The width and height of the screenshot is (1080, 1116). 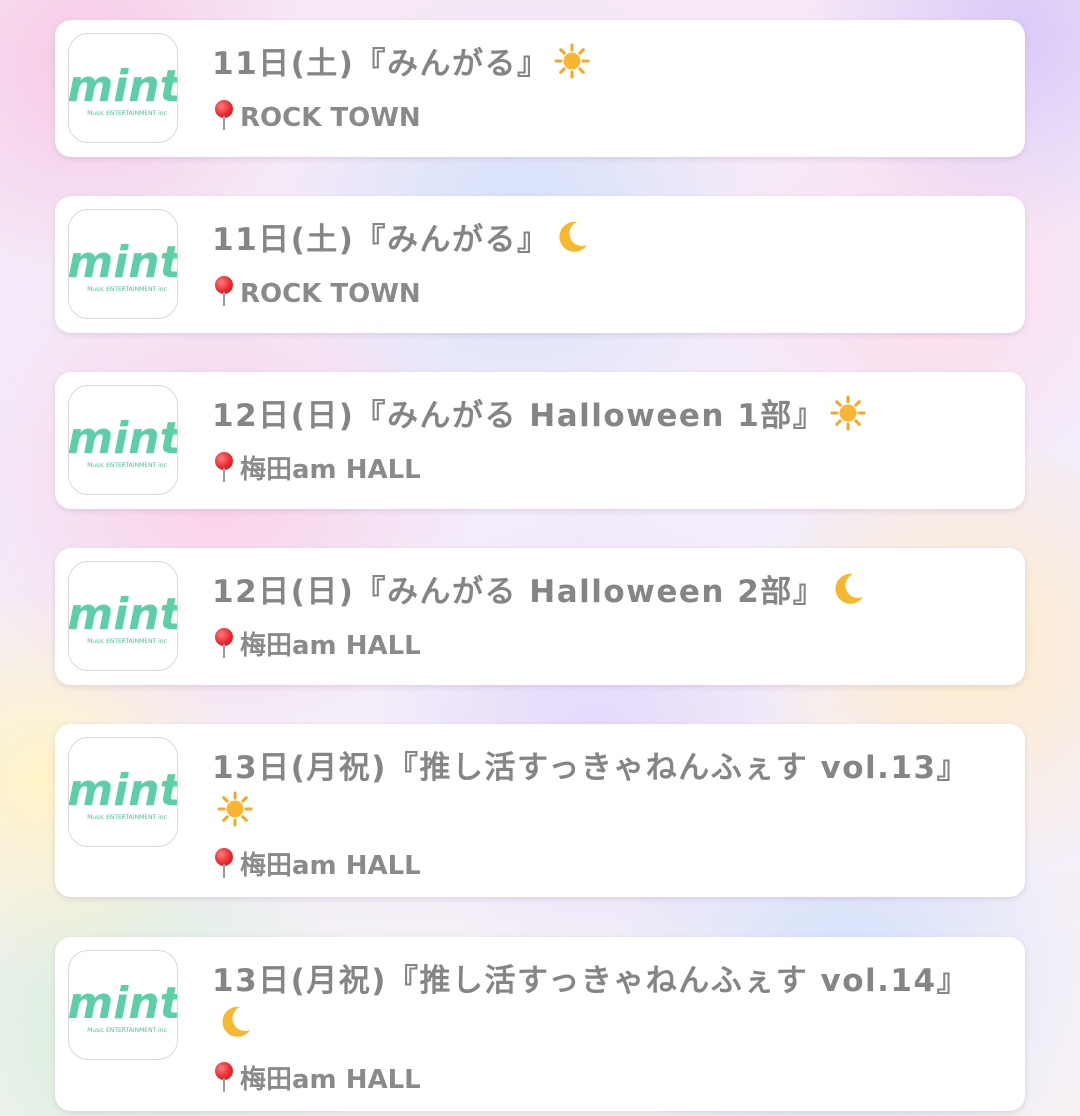 What do you see at coordinates (591, 768) in the screenshot?
I see `event-title-text: 13日(月祝)『推し活すっきゃねんふぇす vol.13』` at bounding box center [591, 768].